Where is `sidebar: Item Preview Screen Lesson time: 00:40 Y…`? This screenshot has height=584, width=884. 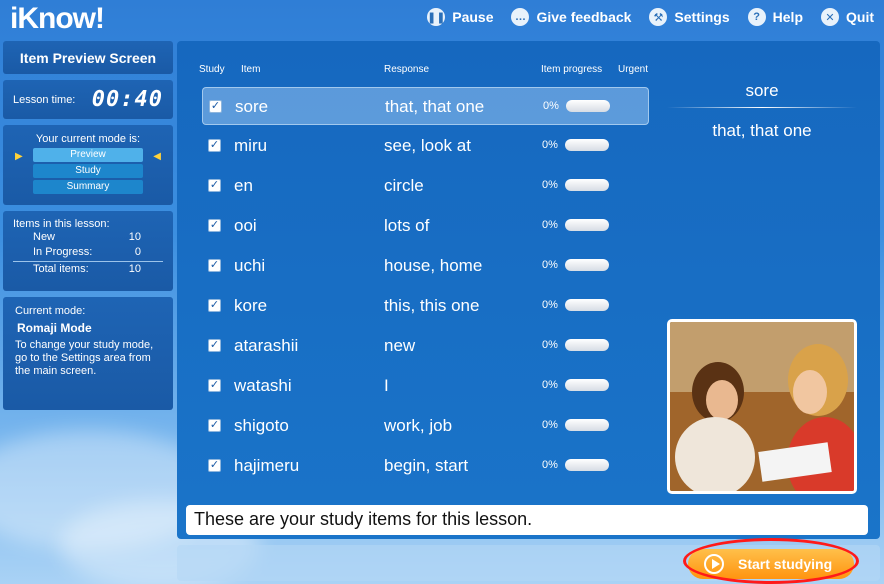
sidebar: Item Preview Screen Lesson time: 00:40 Y… is located at coordinates (88, 228).